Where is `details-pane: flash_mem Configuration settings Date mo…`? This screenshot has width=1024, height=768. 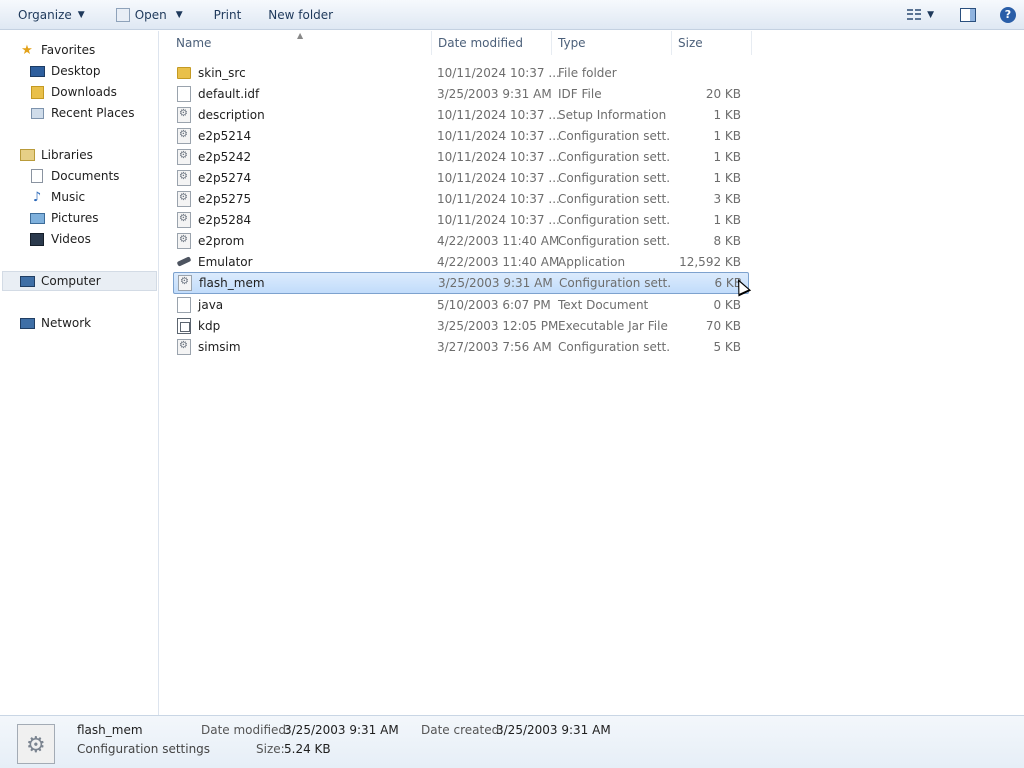 details-pane: flash_mem Configuration settings Date mo… is located at coordinates (512, 741).